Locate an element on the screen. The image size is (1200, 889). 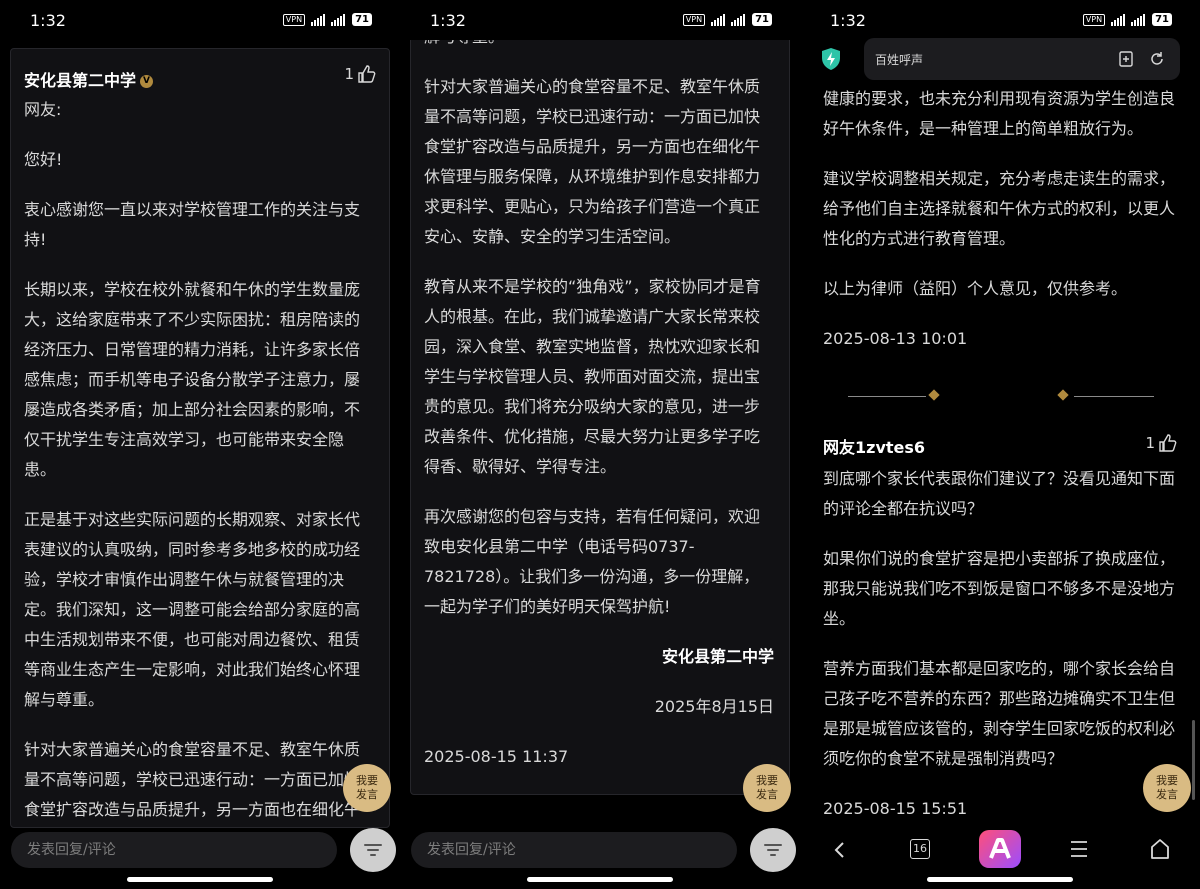
back-icon is located at coordinates (840, 850).